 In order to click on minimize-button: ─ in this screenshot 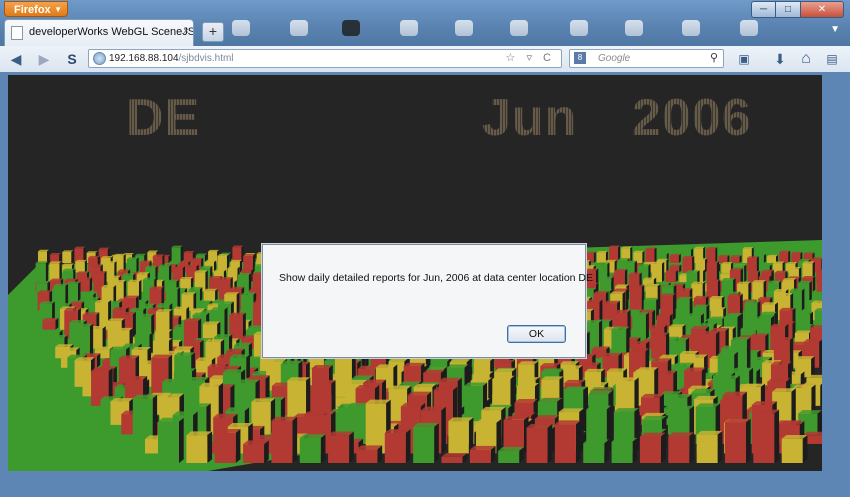, I will do `click(763, 9)`.